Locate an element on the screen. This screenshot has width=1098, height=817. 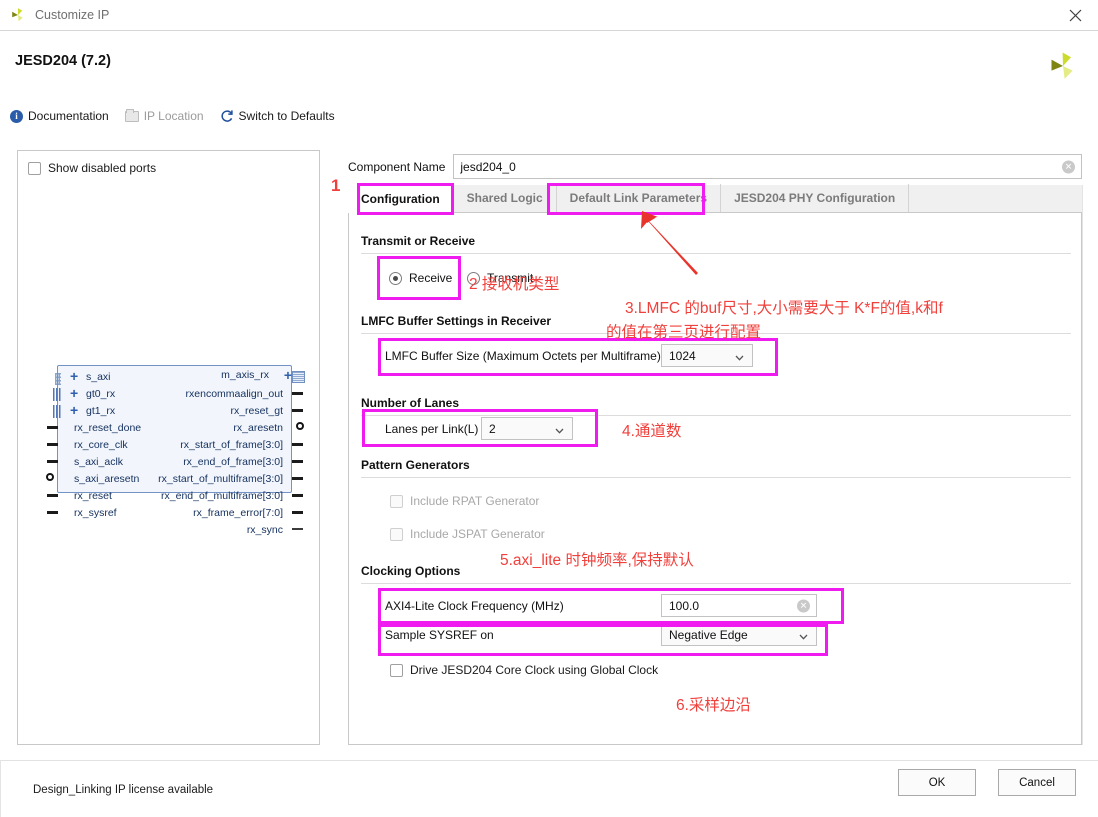
port-label: rx_start_of_frame[3:0] is located at coordinates (231, 445).